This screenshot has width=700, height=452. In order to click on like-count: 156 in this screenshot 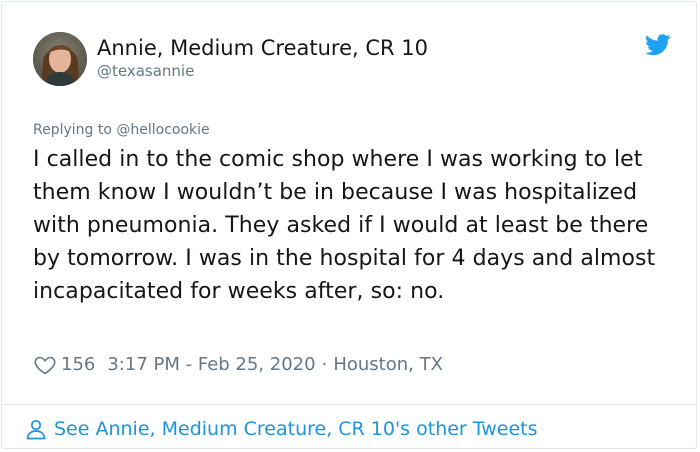, I will do `click(78, 365)`.